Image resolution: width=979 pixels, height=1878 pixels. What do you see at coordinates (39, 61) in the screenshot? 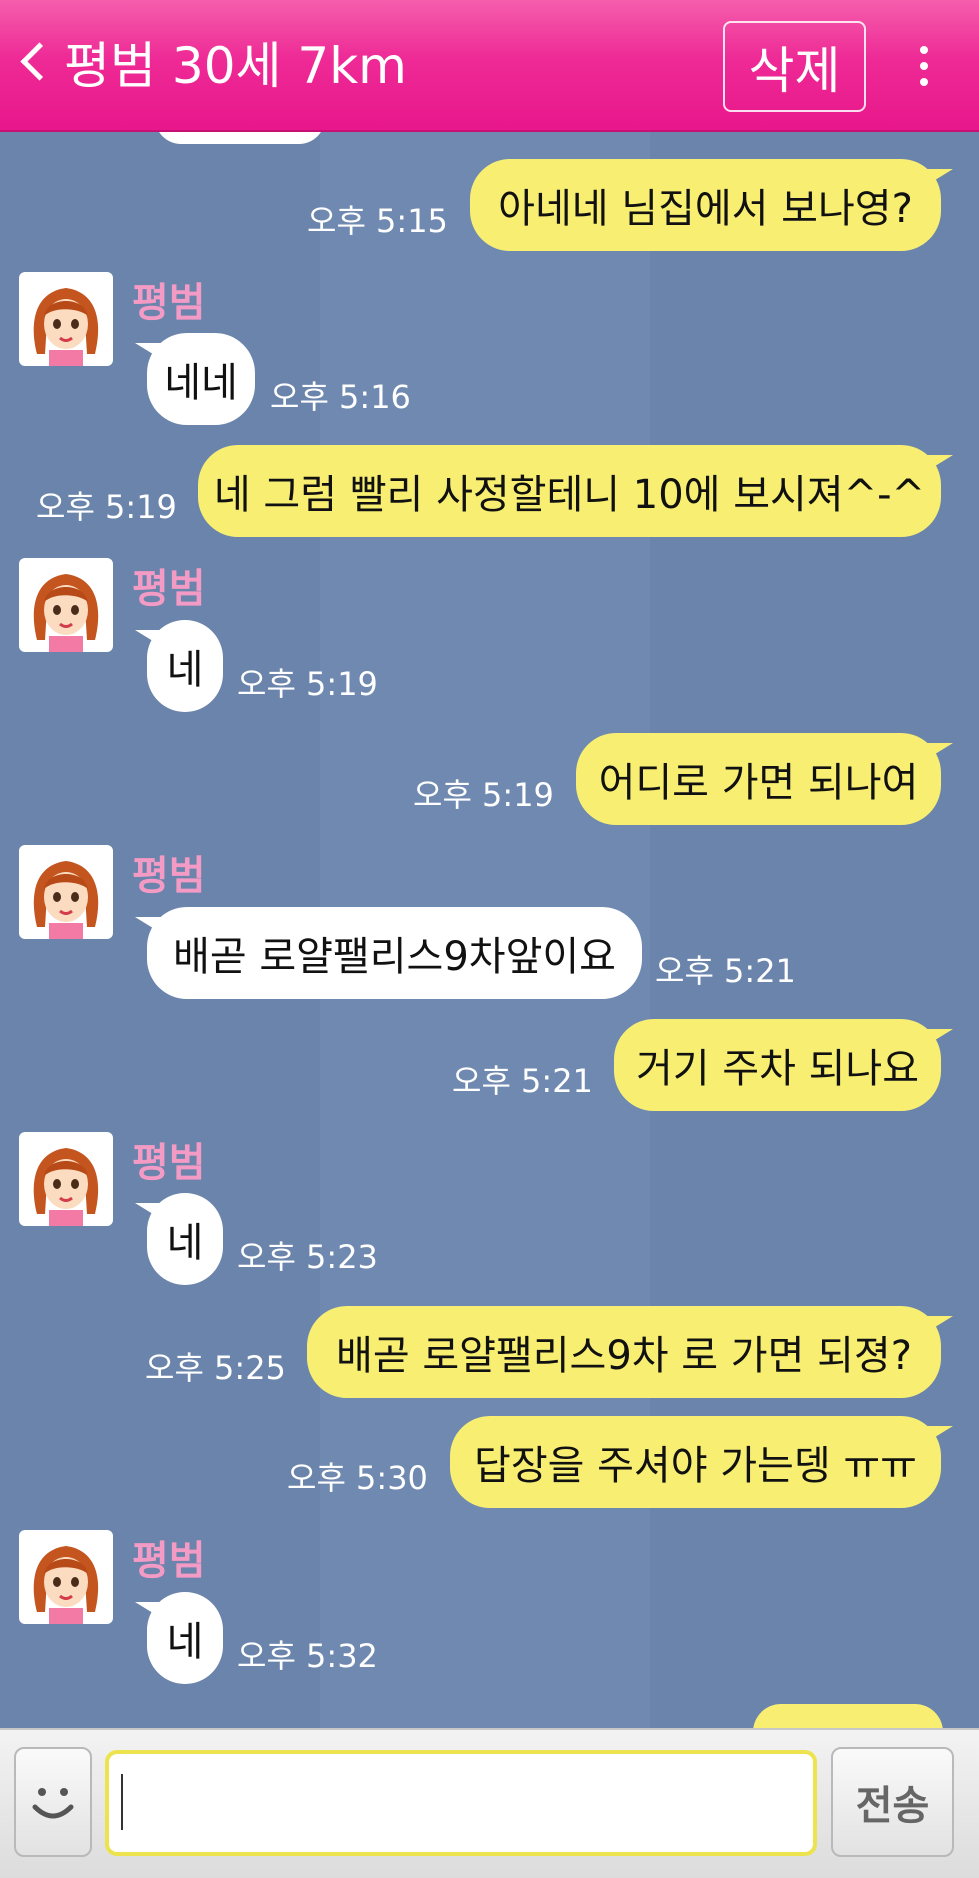
I see `chevron-left-icon` at bounding box center [39, 61].